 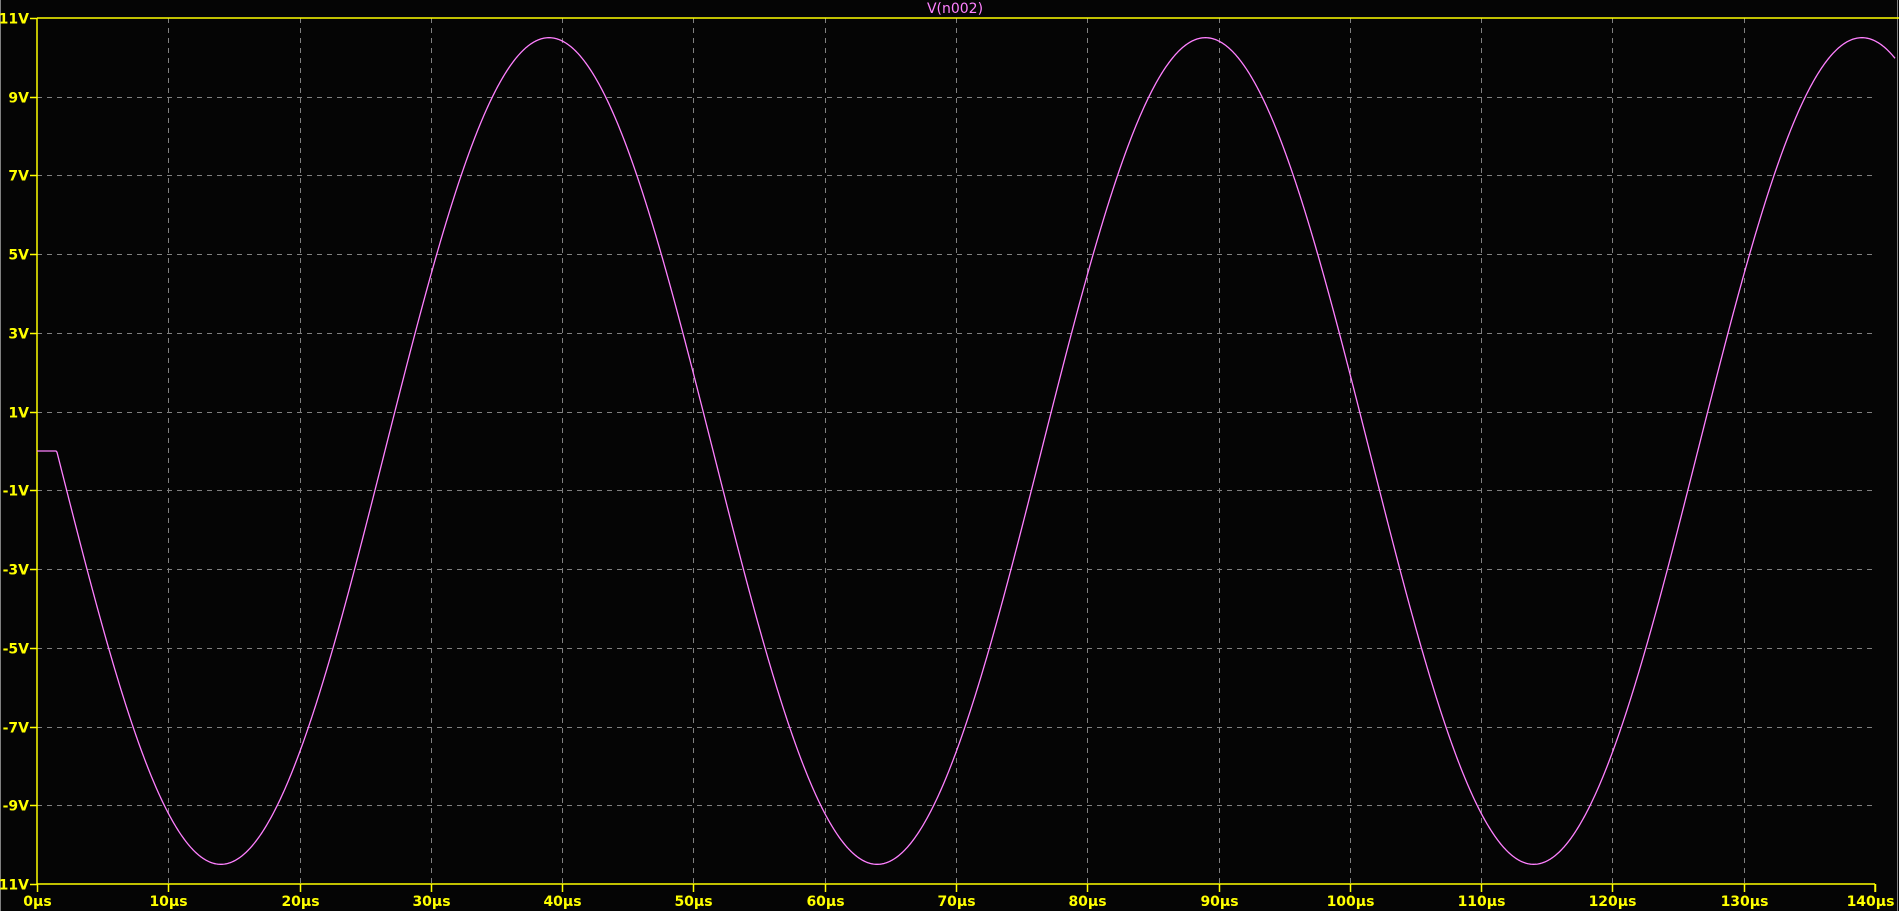 I want to click on x-tick-label: 20µs, so click(x=300, y=902).